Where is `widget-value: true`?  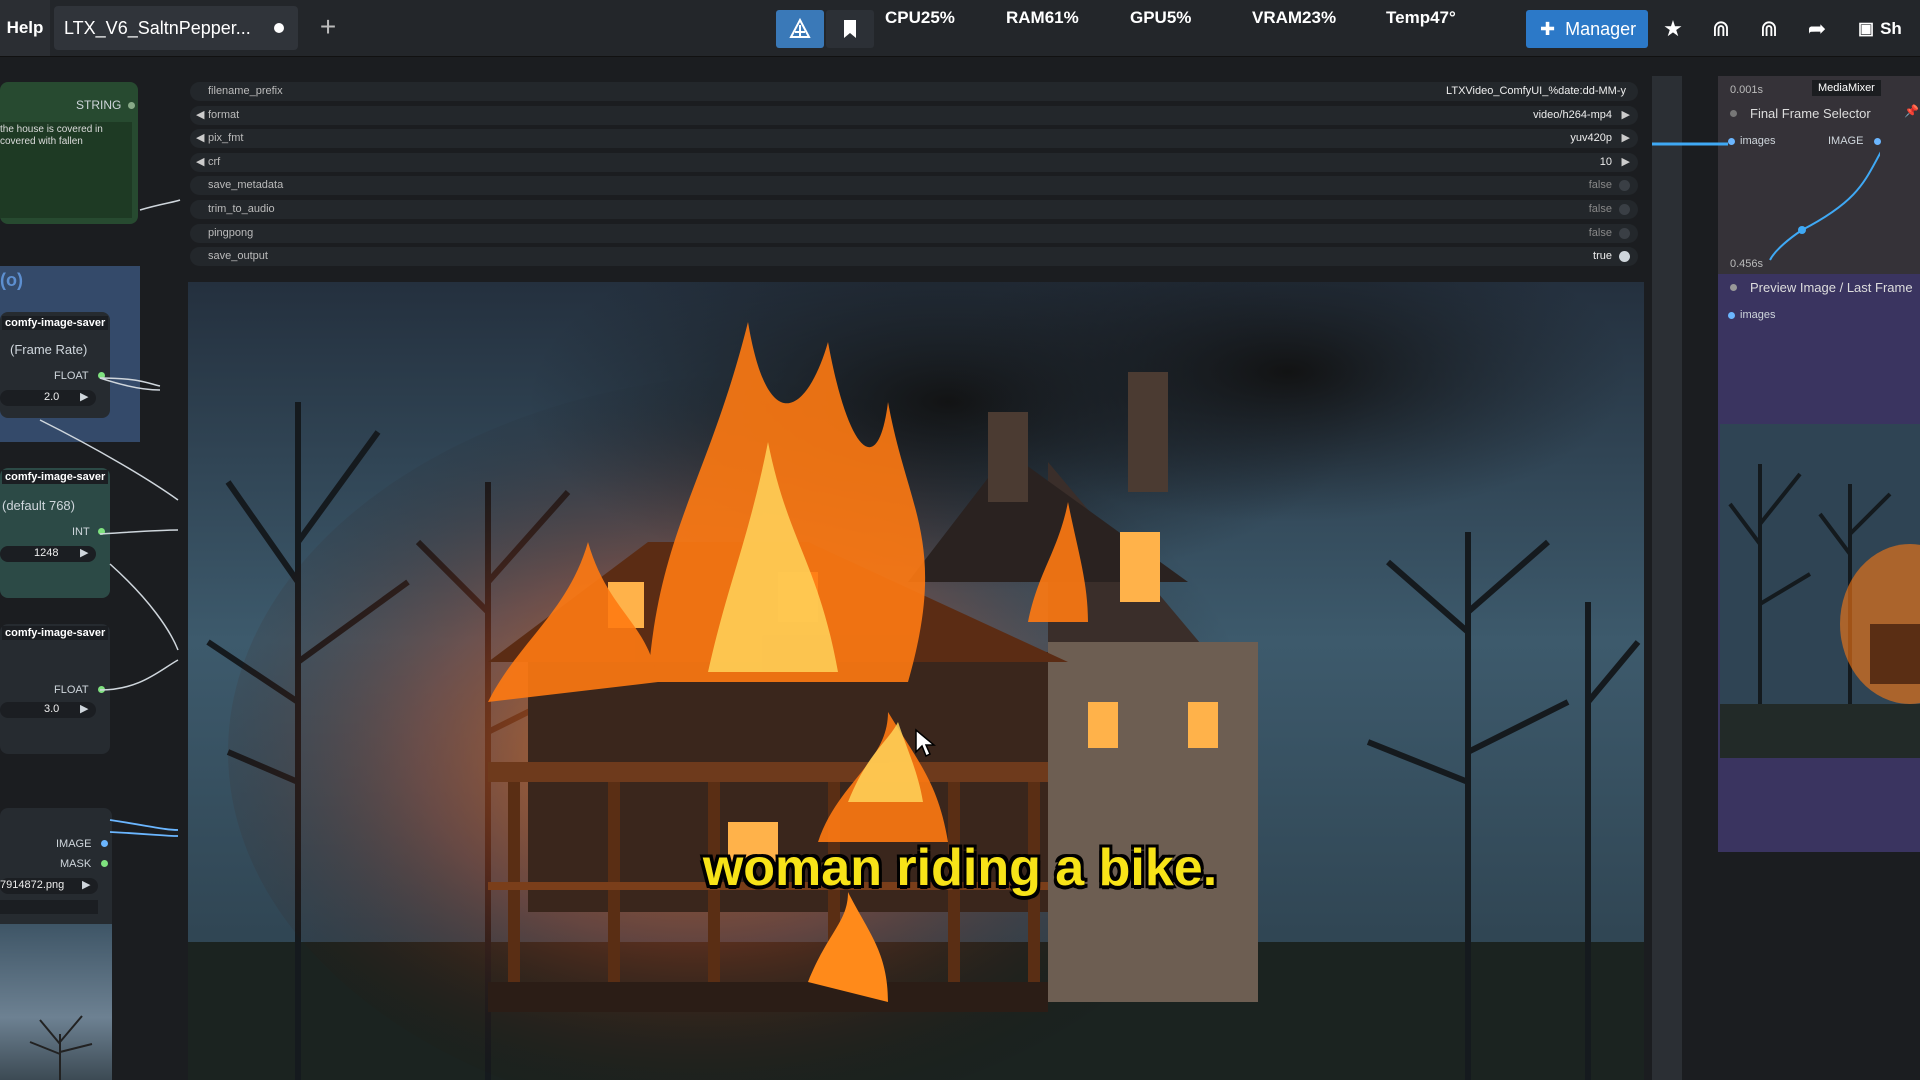 widget-value: true is located at coordinates (1602, 256).